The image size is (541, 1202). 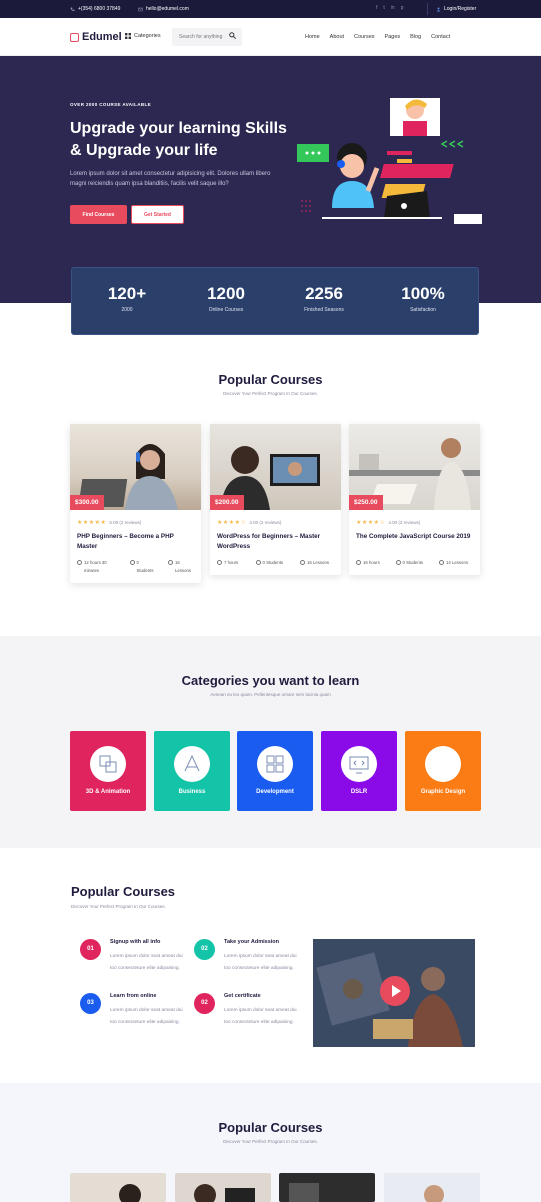 What do you see at coordinates (87, 502) in the screenshot?
I see `price-badge: $300.00` at bounding box center [87, 502].